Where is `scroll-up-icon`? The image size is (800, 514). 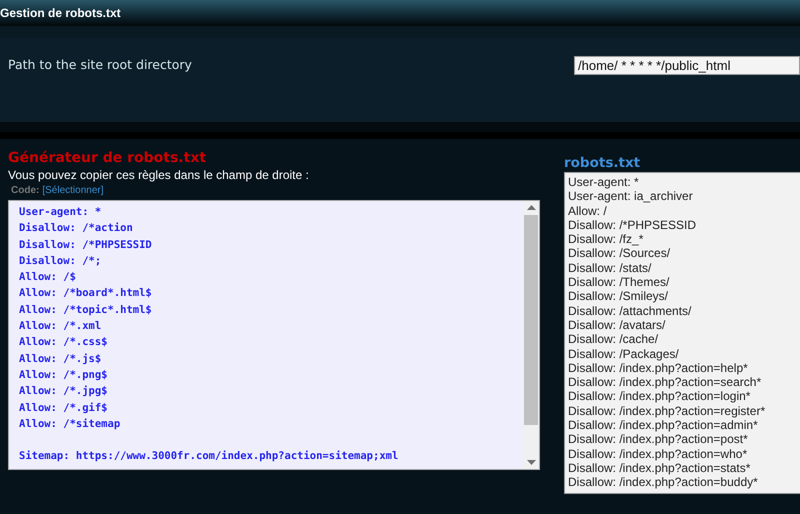
scroll-up-icon is located at coordinates (531, 207).